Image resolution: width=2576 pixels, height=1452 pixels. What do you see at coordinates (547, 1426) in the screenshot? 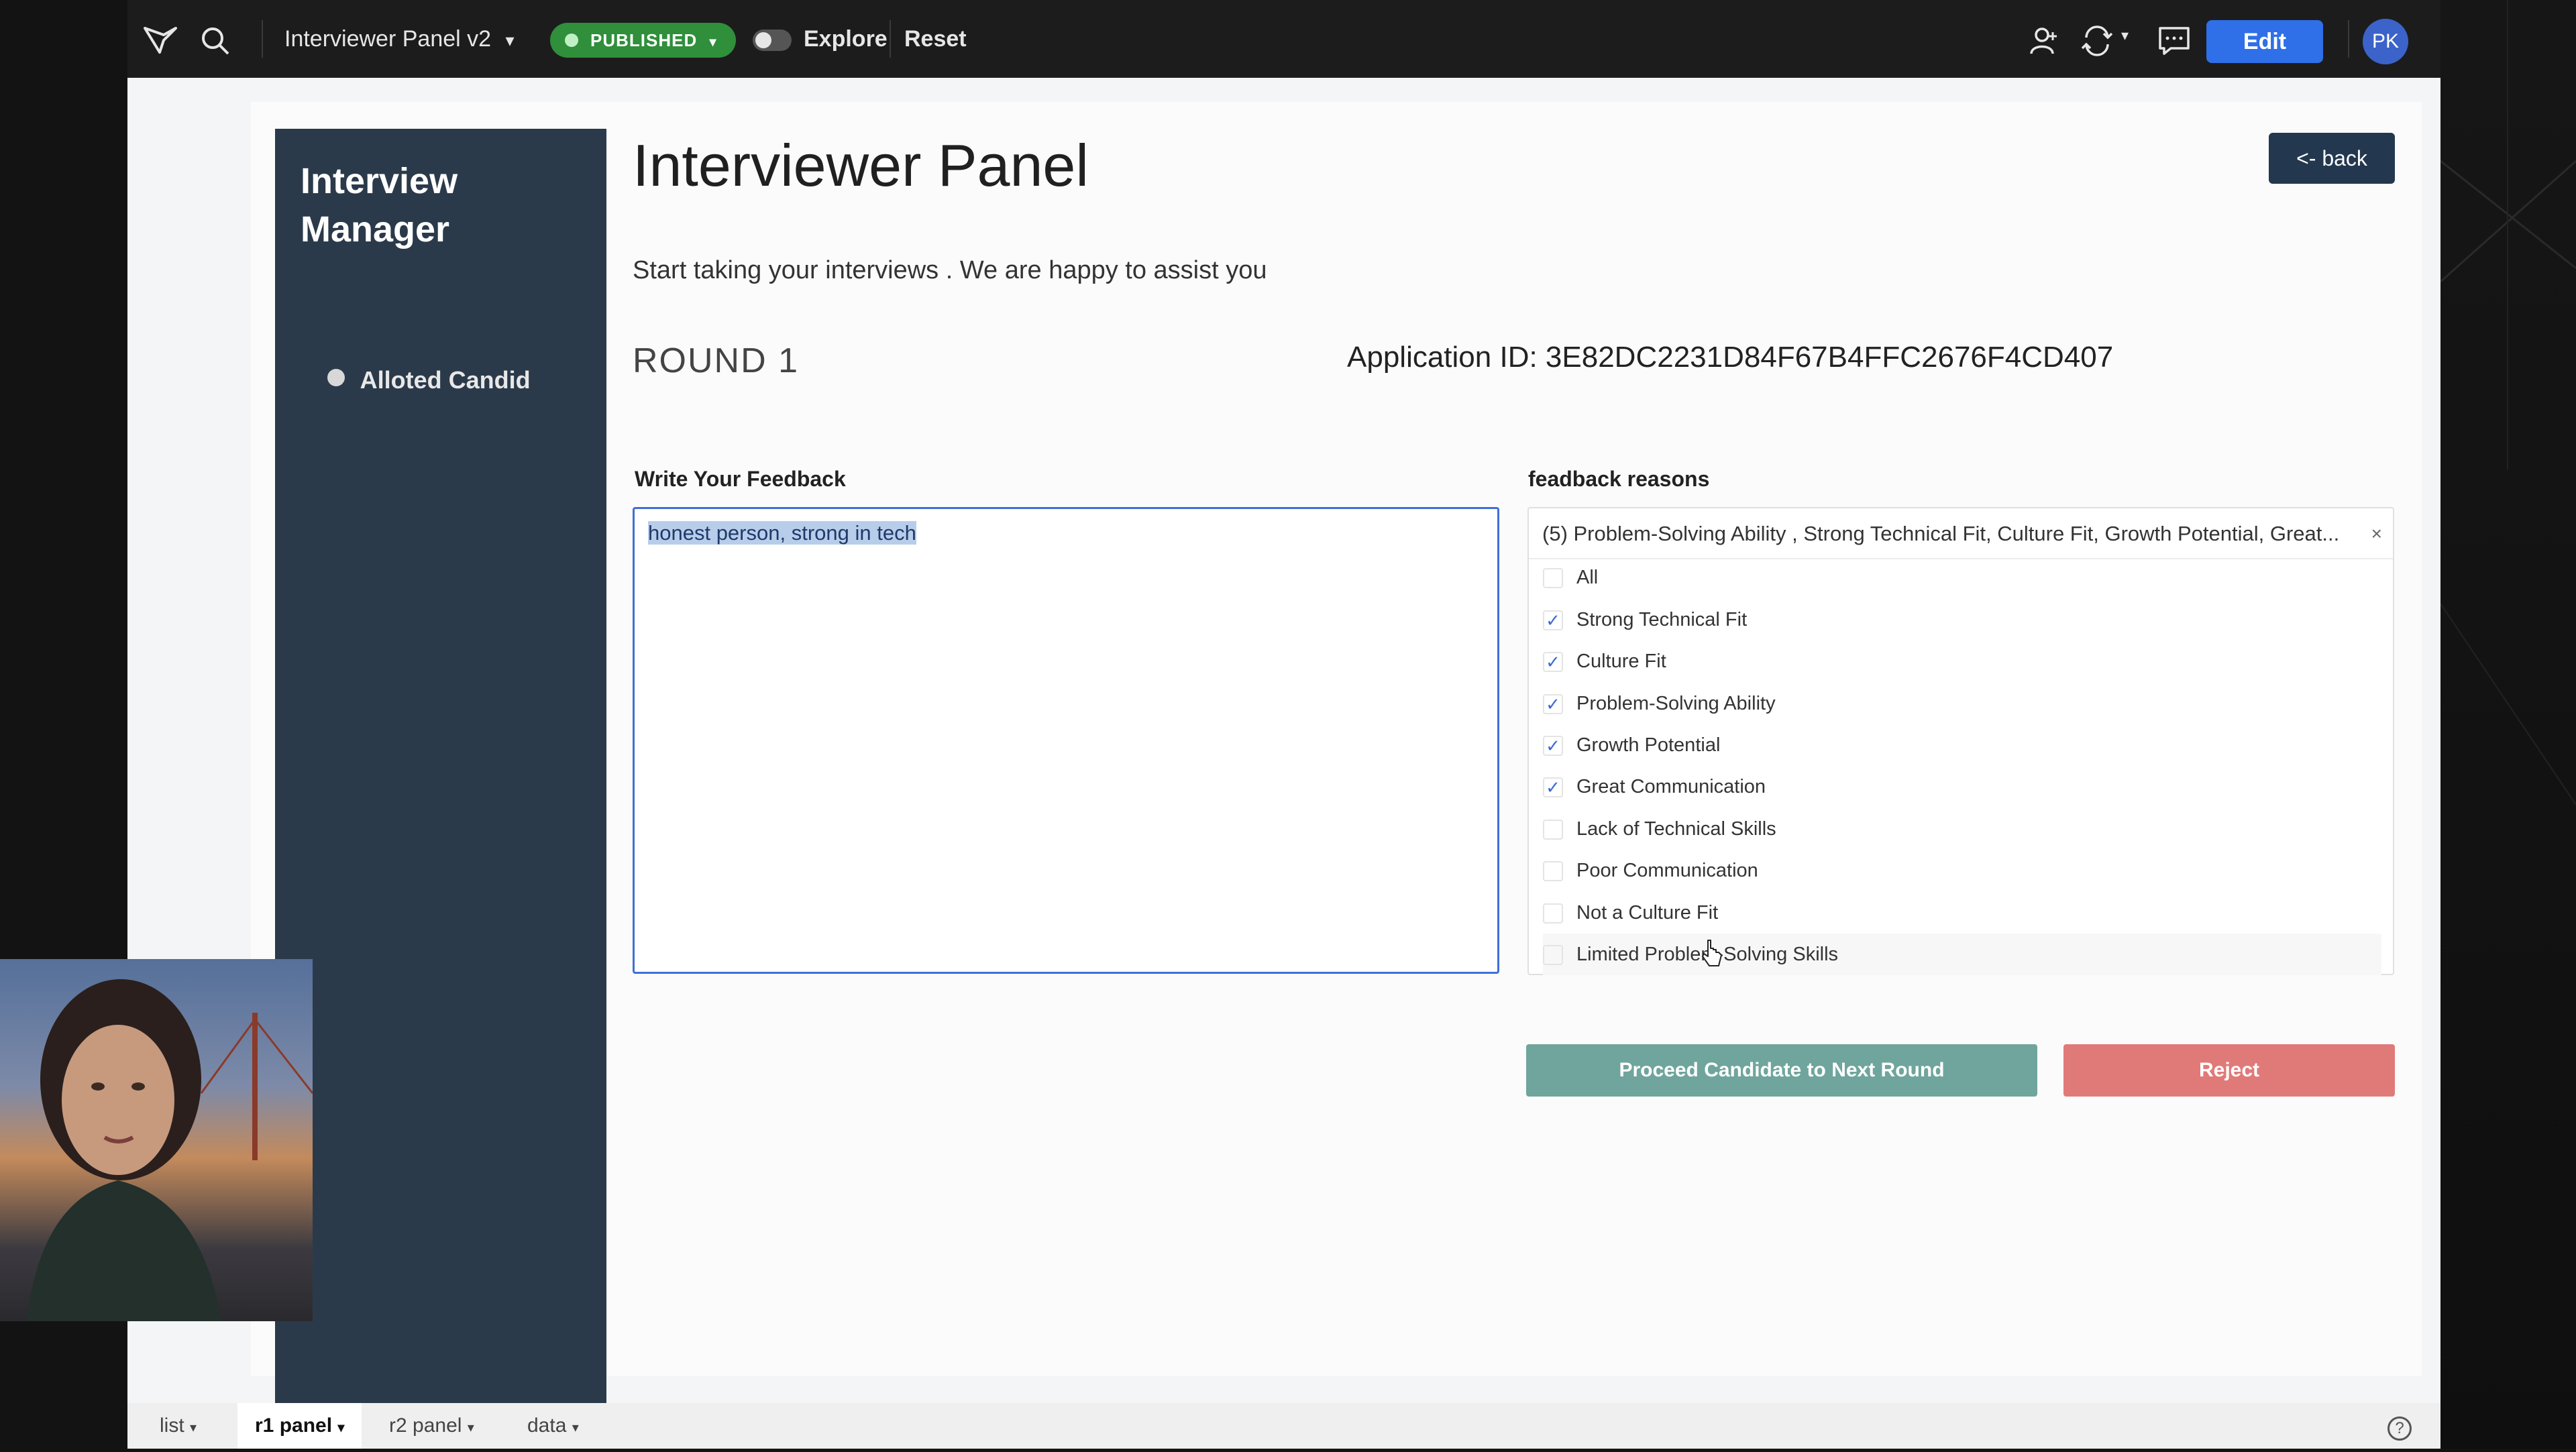
I see `tab-label: data` at bounding box center [547, 1426].